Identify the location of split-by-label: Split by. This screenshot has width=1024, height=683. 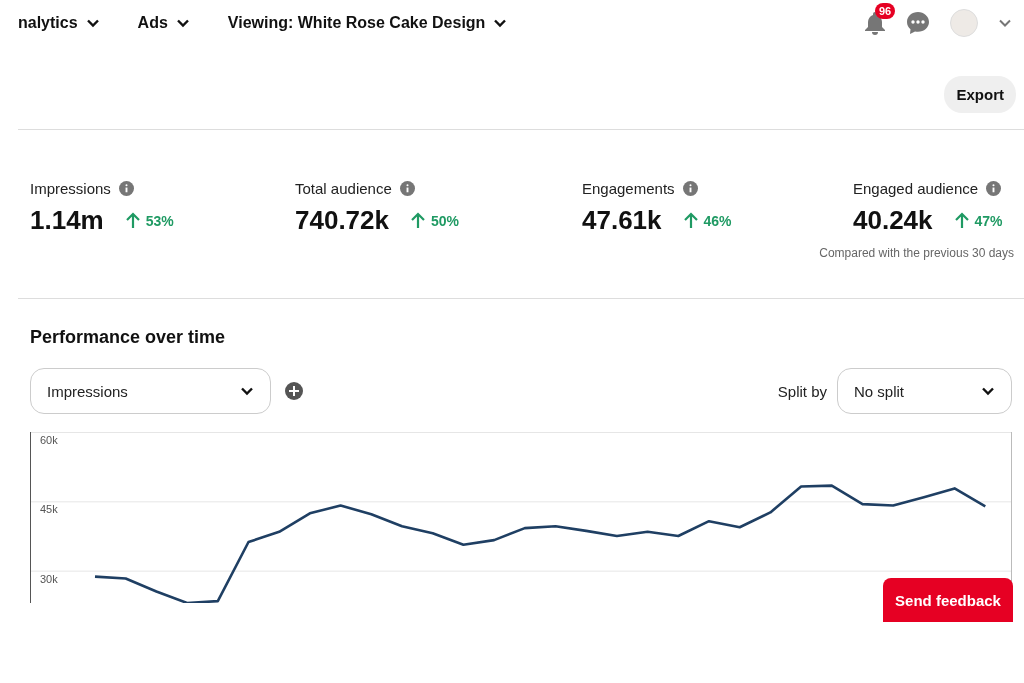
(802, 391).